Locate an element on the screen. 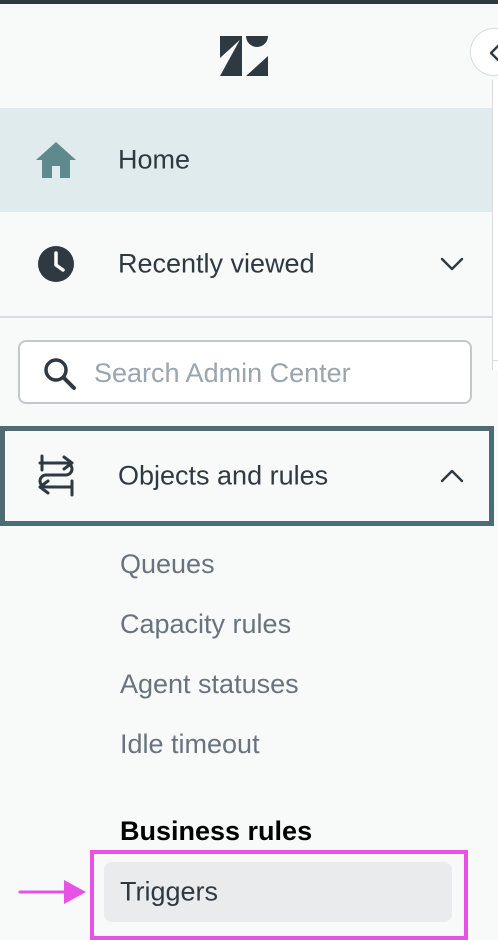  subnav-item-capacity-rules: Capacity rules is located at coordinates (205, 624).